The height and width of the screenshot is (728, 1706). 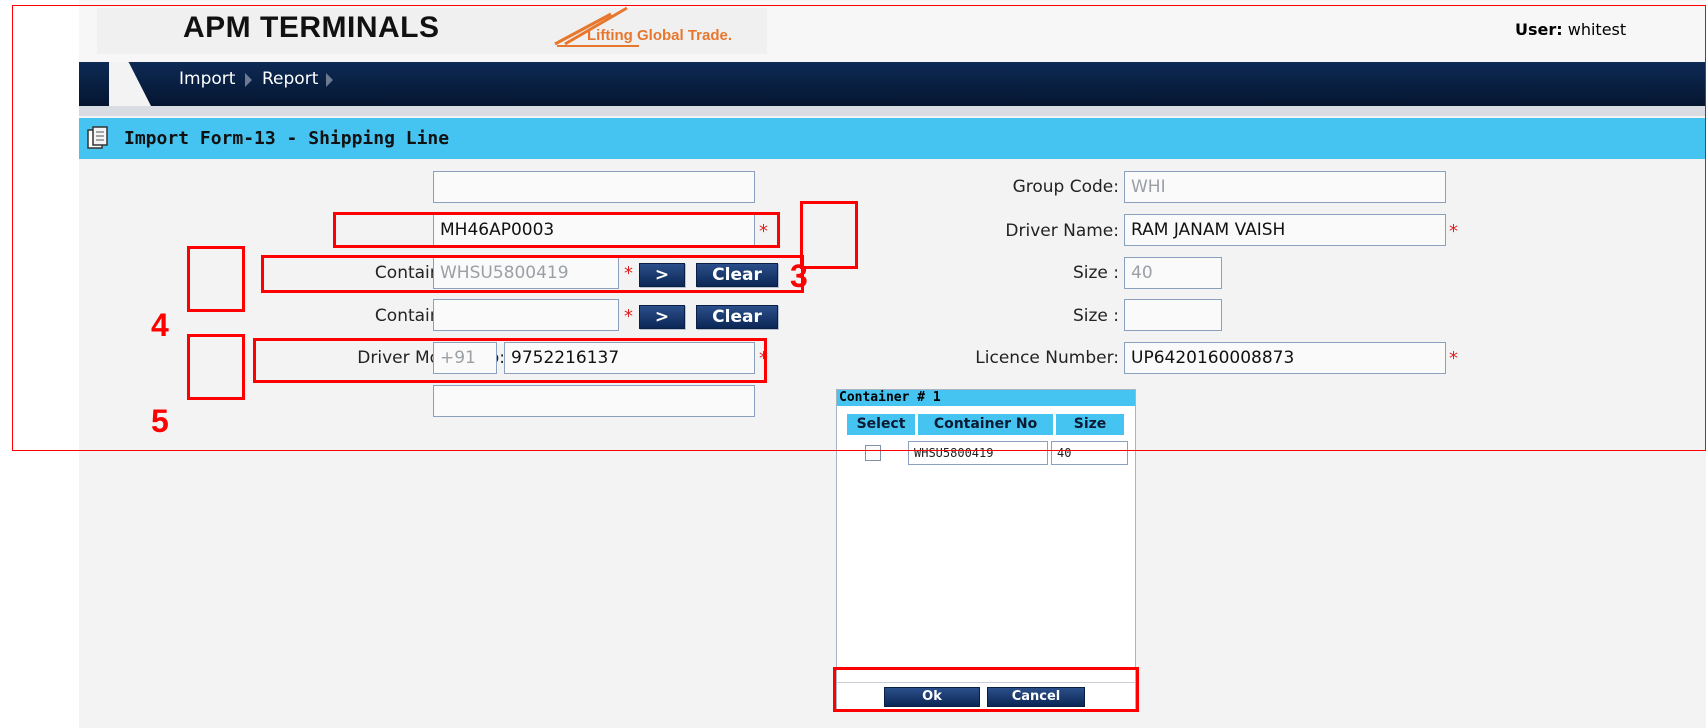 What do you see at coordinates (160, 421) in the screenshot?
I see `annotation-number-5: 5` at bounding box center [160, 421].